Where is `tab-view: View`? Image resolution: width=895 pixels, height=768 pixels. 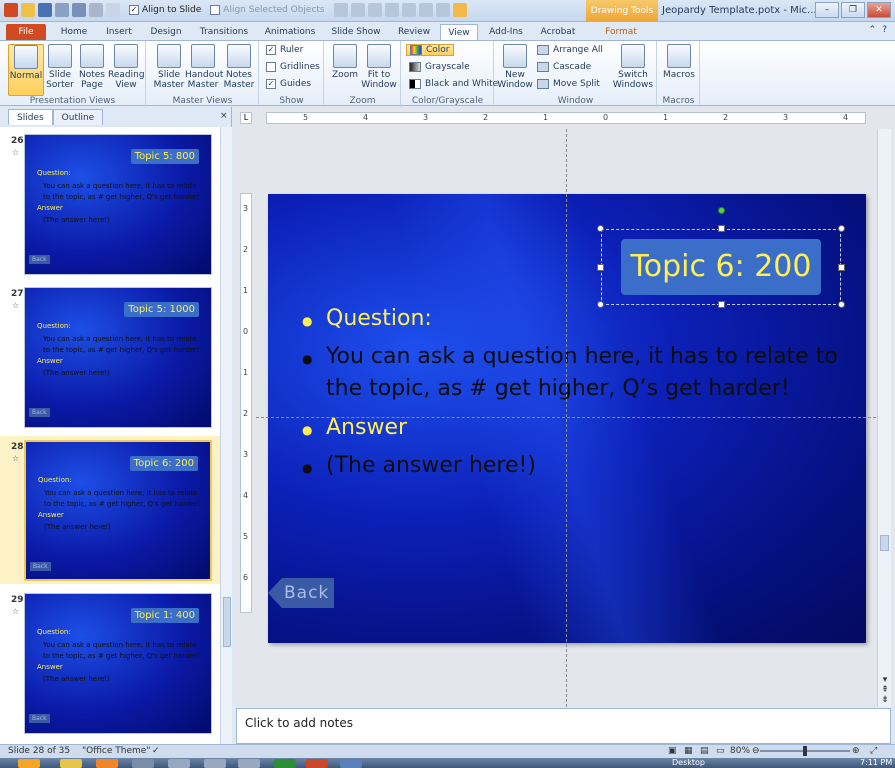
tab-view: View is located at coordinates (459, 32).